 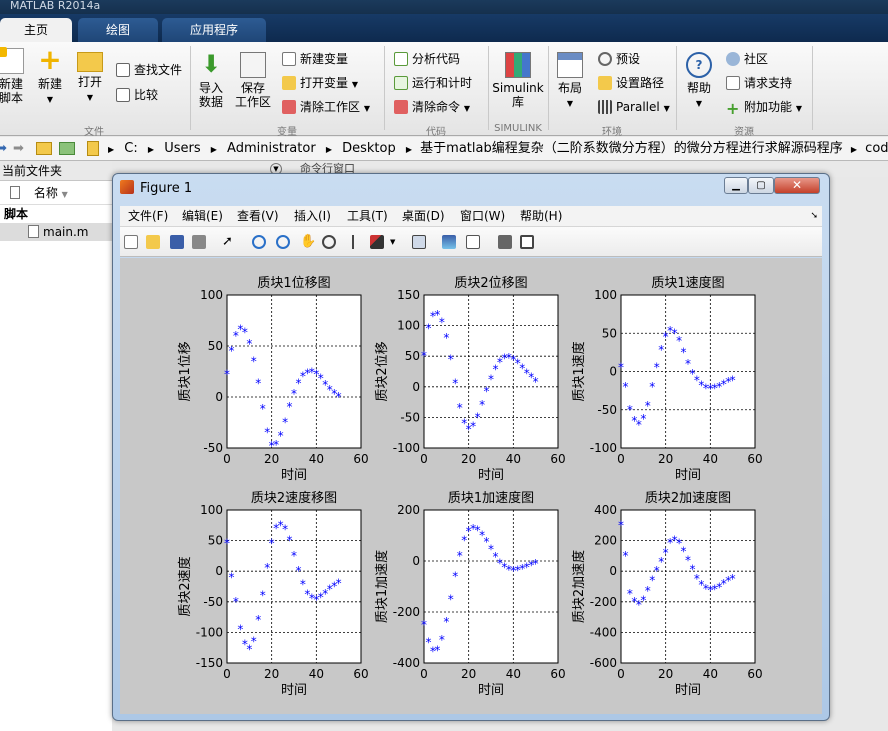 I want to click on figure-title-bar: Figure 1, so click(x=220, y=189).